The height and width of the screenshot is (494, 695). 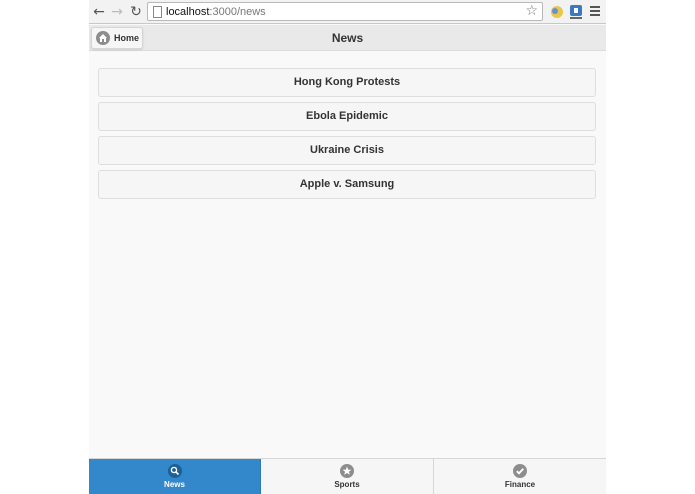 I want to click on forward-icon: →, so click(x=117, y=12).